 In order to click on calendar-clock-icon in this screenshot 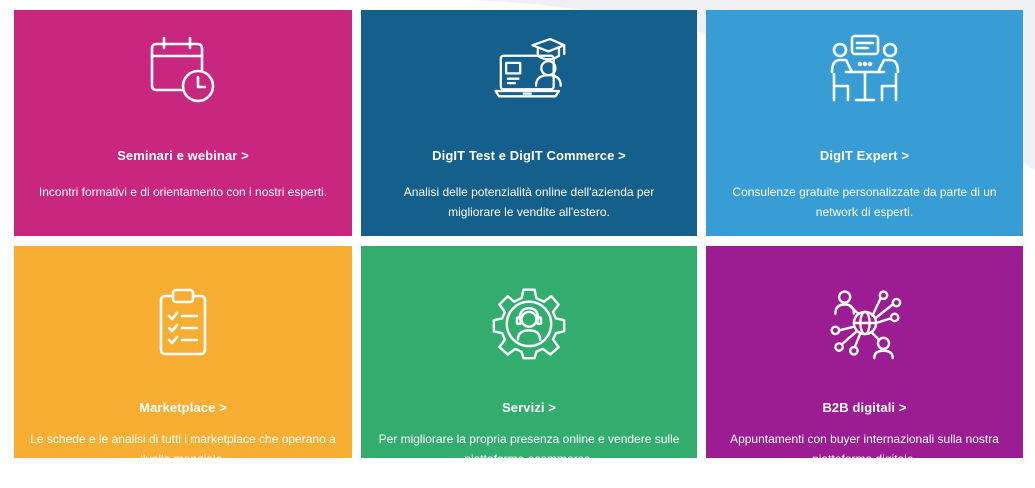, I will do `click(183, 69)`.